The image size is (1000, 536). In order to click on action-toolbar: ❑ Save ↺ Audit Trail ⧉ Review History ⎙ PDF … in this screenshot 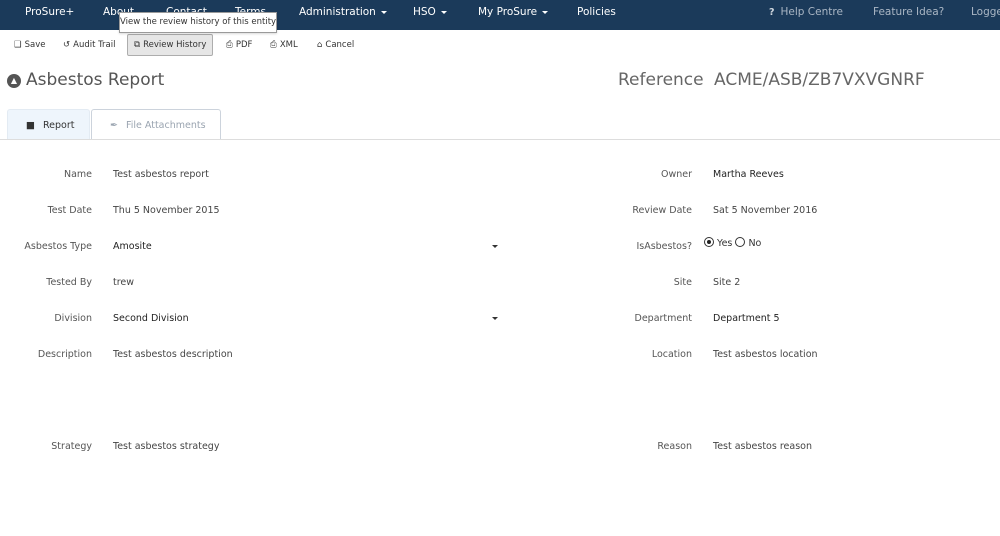, I will do `click(500, 45)`.